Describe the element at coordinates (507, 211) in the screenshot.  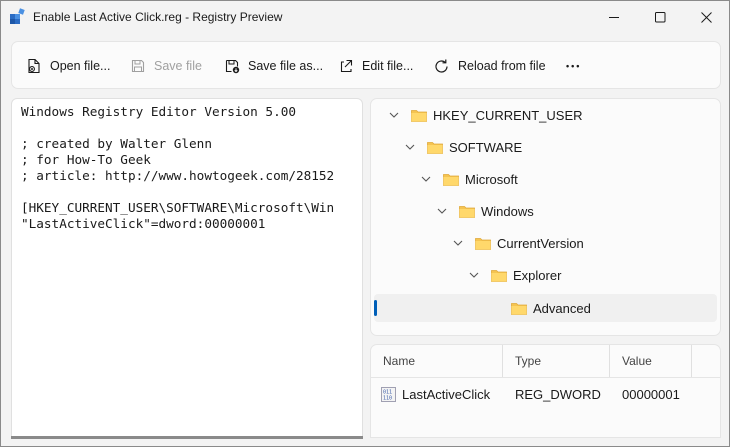
I see `tree-node-label: Windows` at that location.